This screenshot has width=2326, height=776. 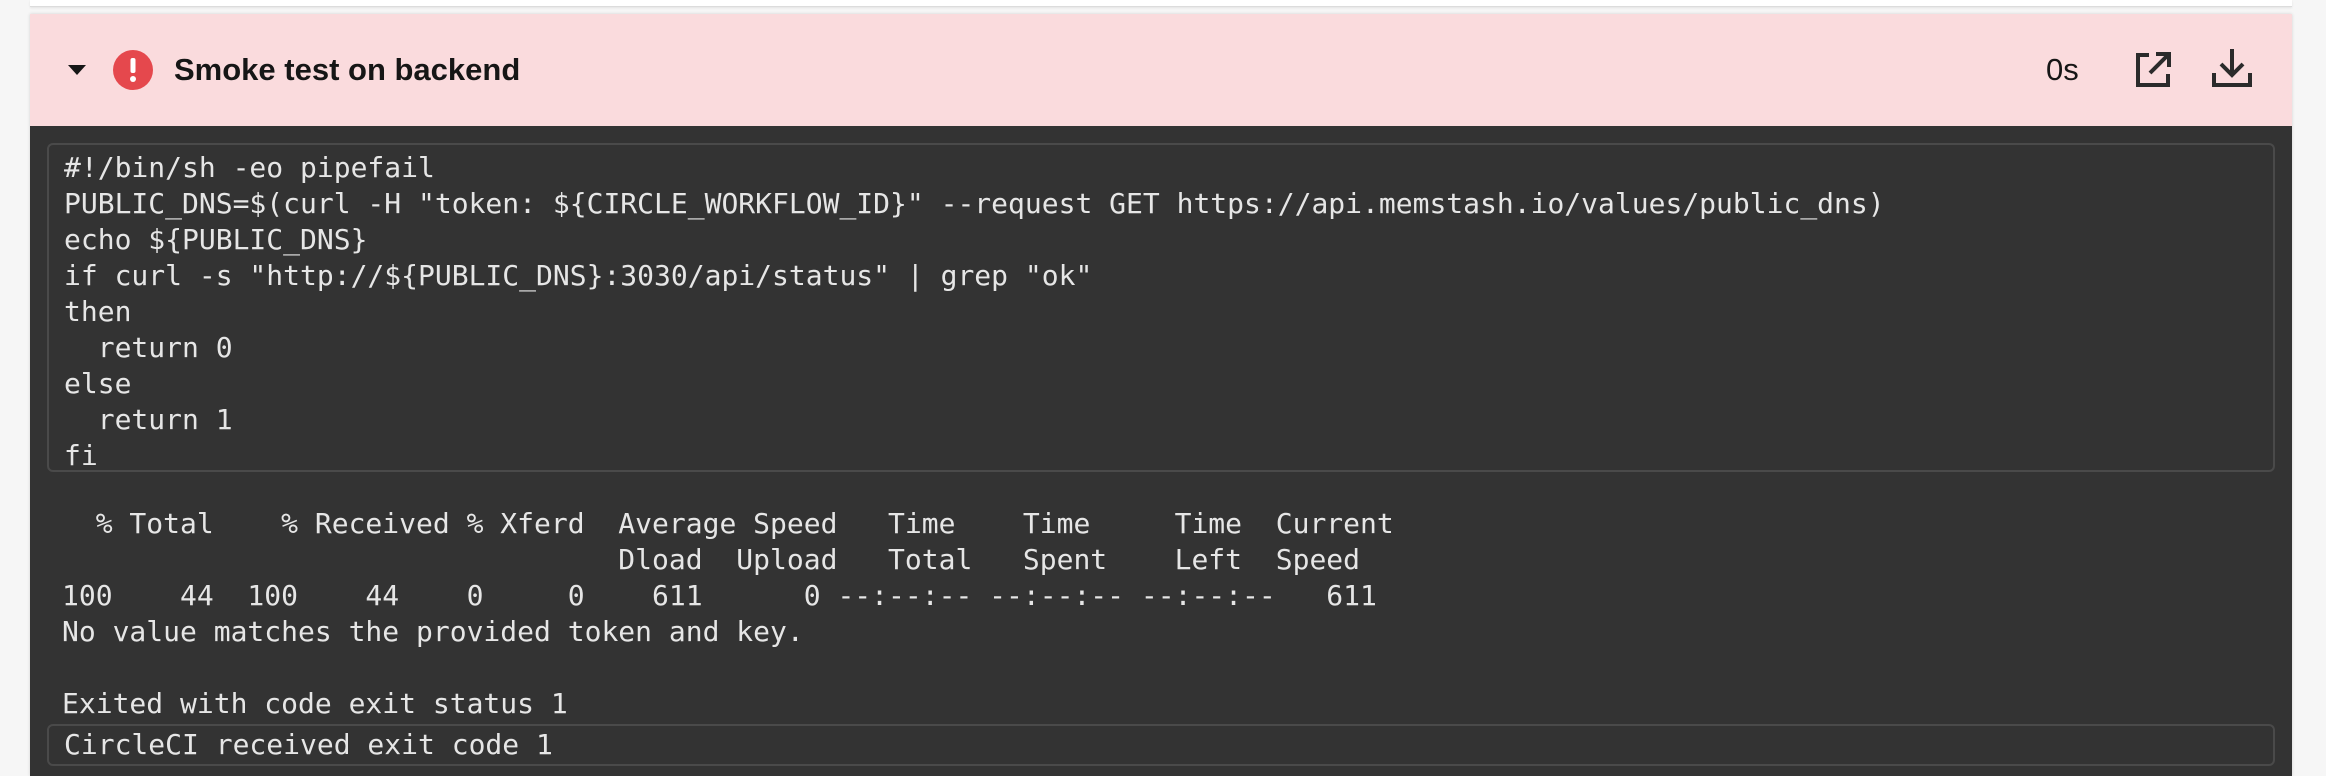 I want to click on error-status-icon, so click(x=133, y=70).